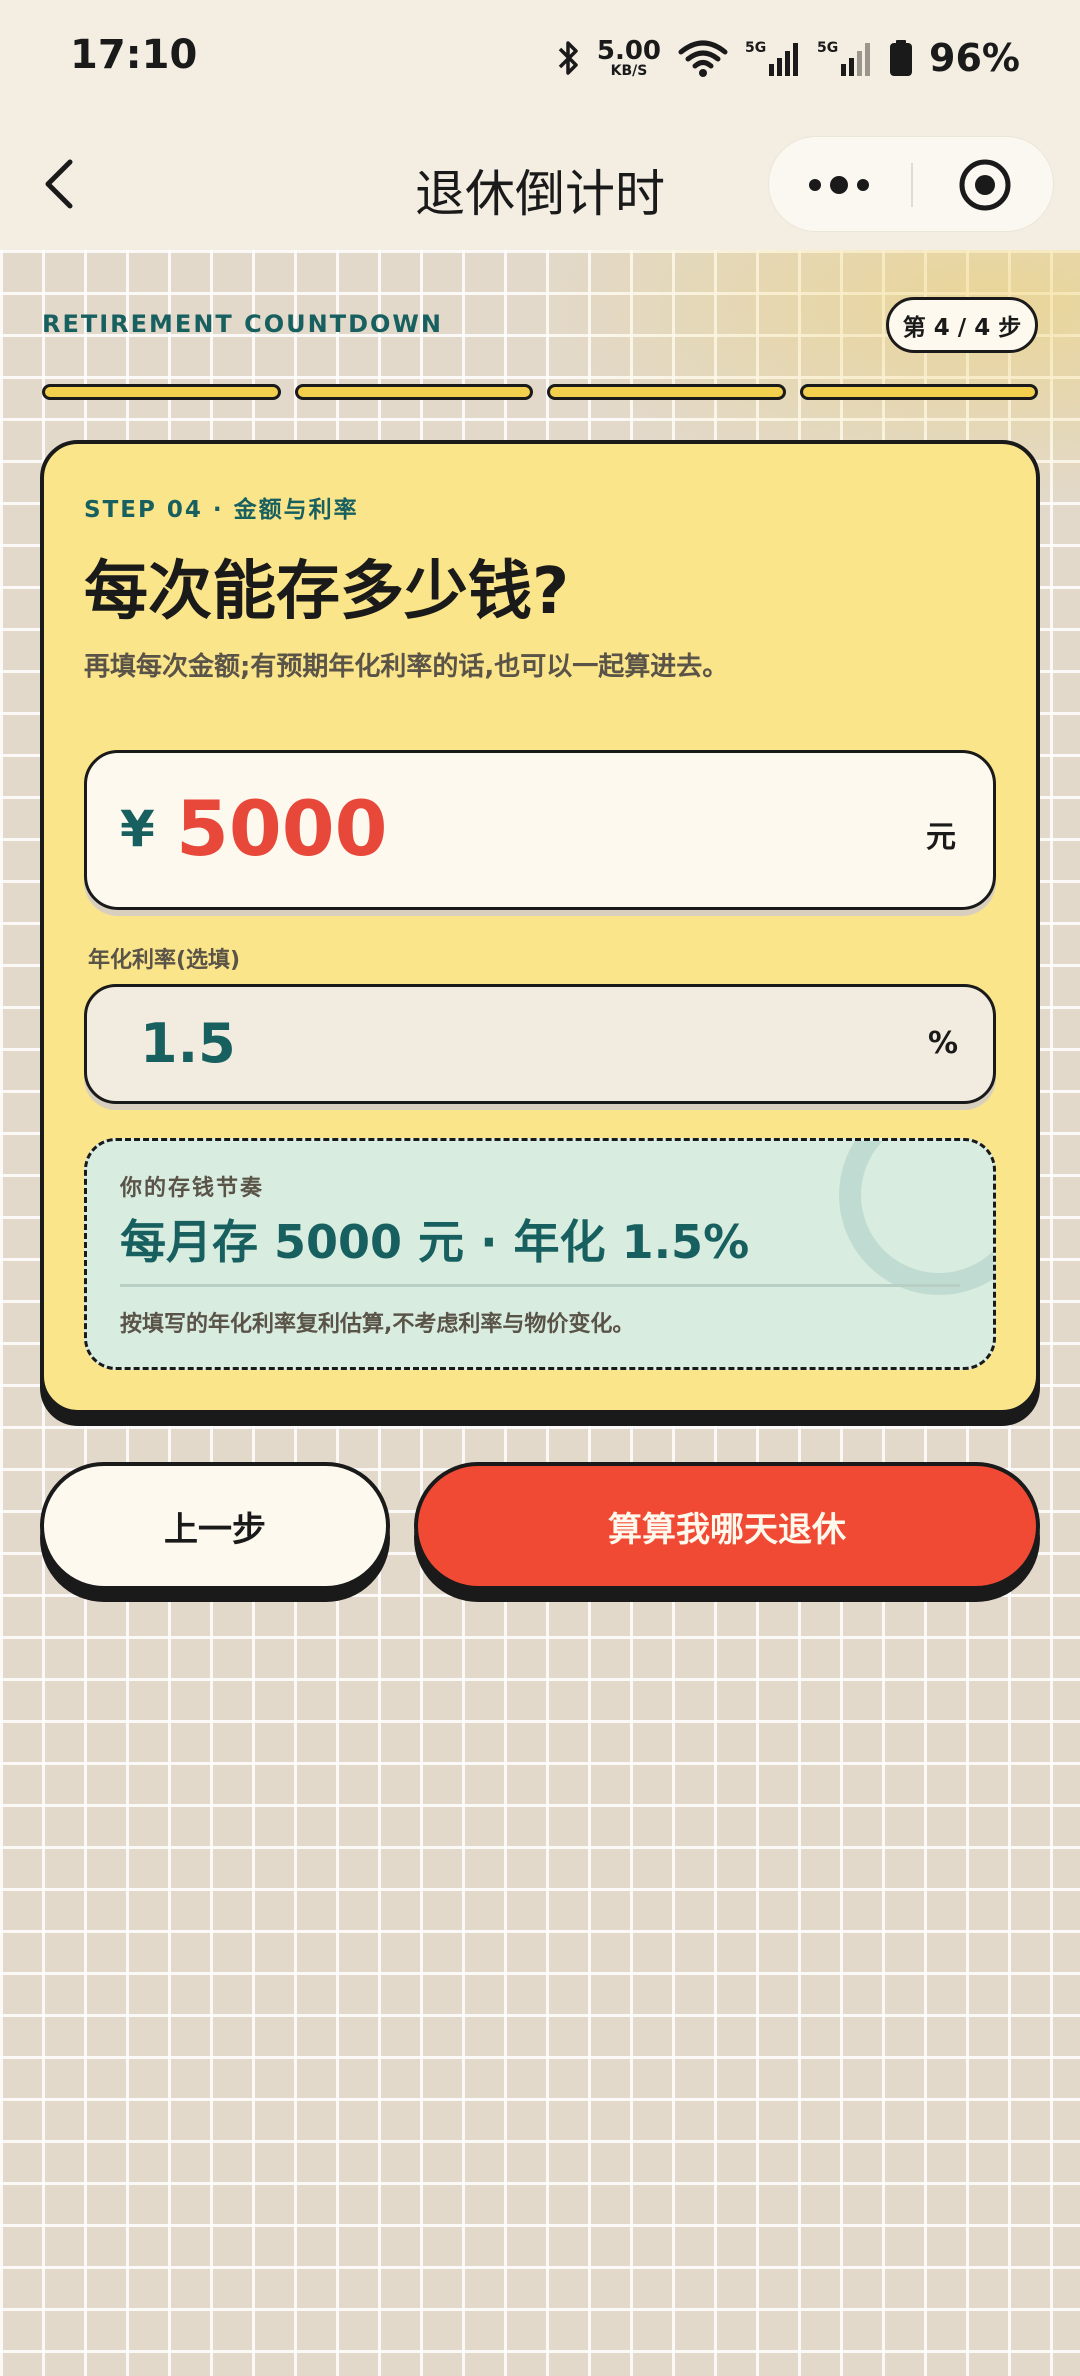 This screenshot has height=2376, width=1080. I want to click on decorative-ring, so click(916, 1218).